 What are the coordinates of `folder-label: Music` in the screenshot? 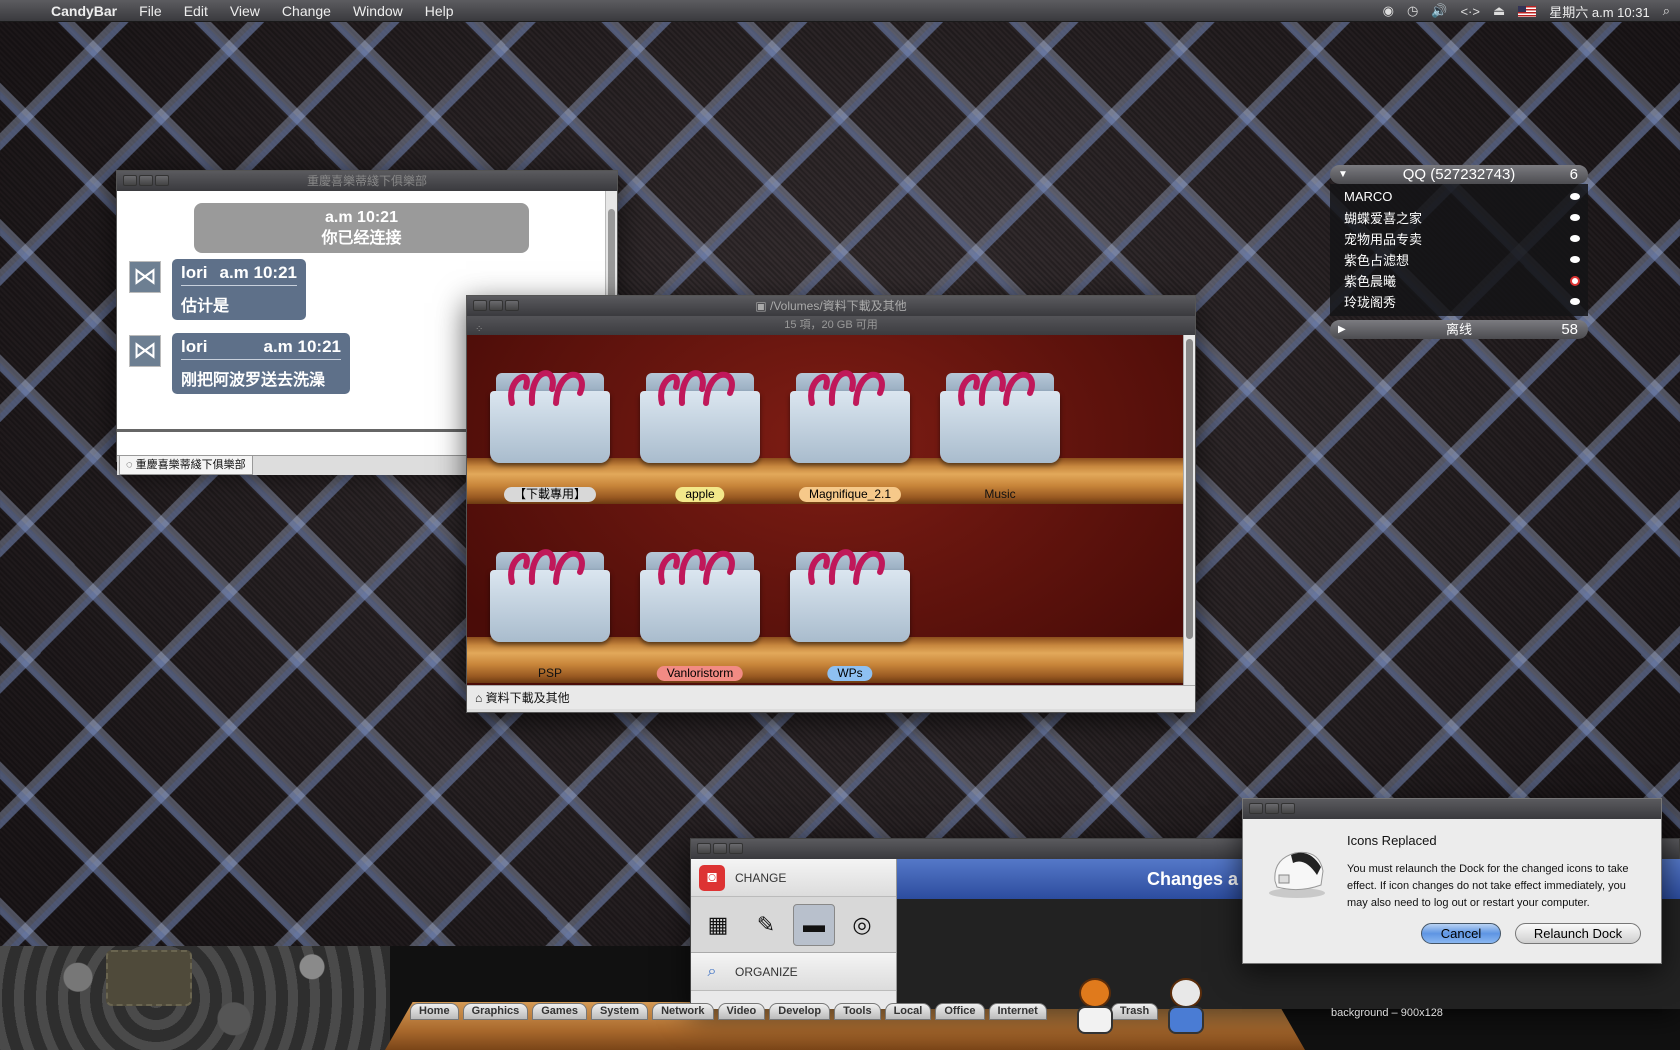 It's located at (999, 494).